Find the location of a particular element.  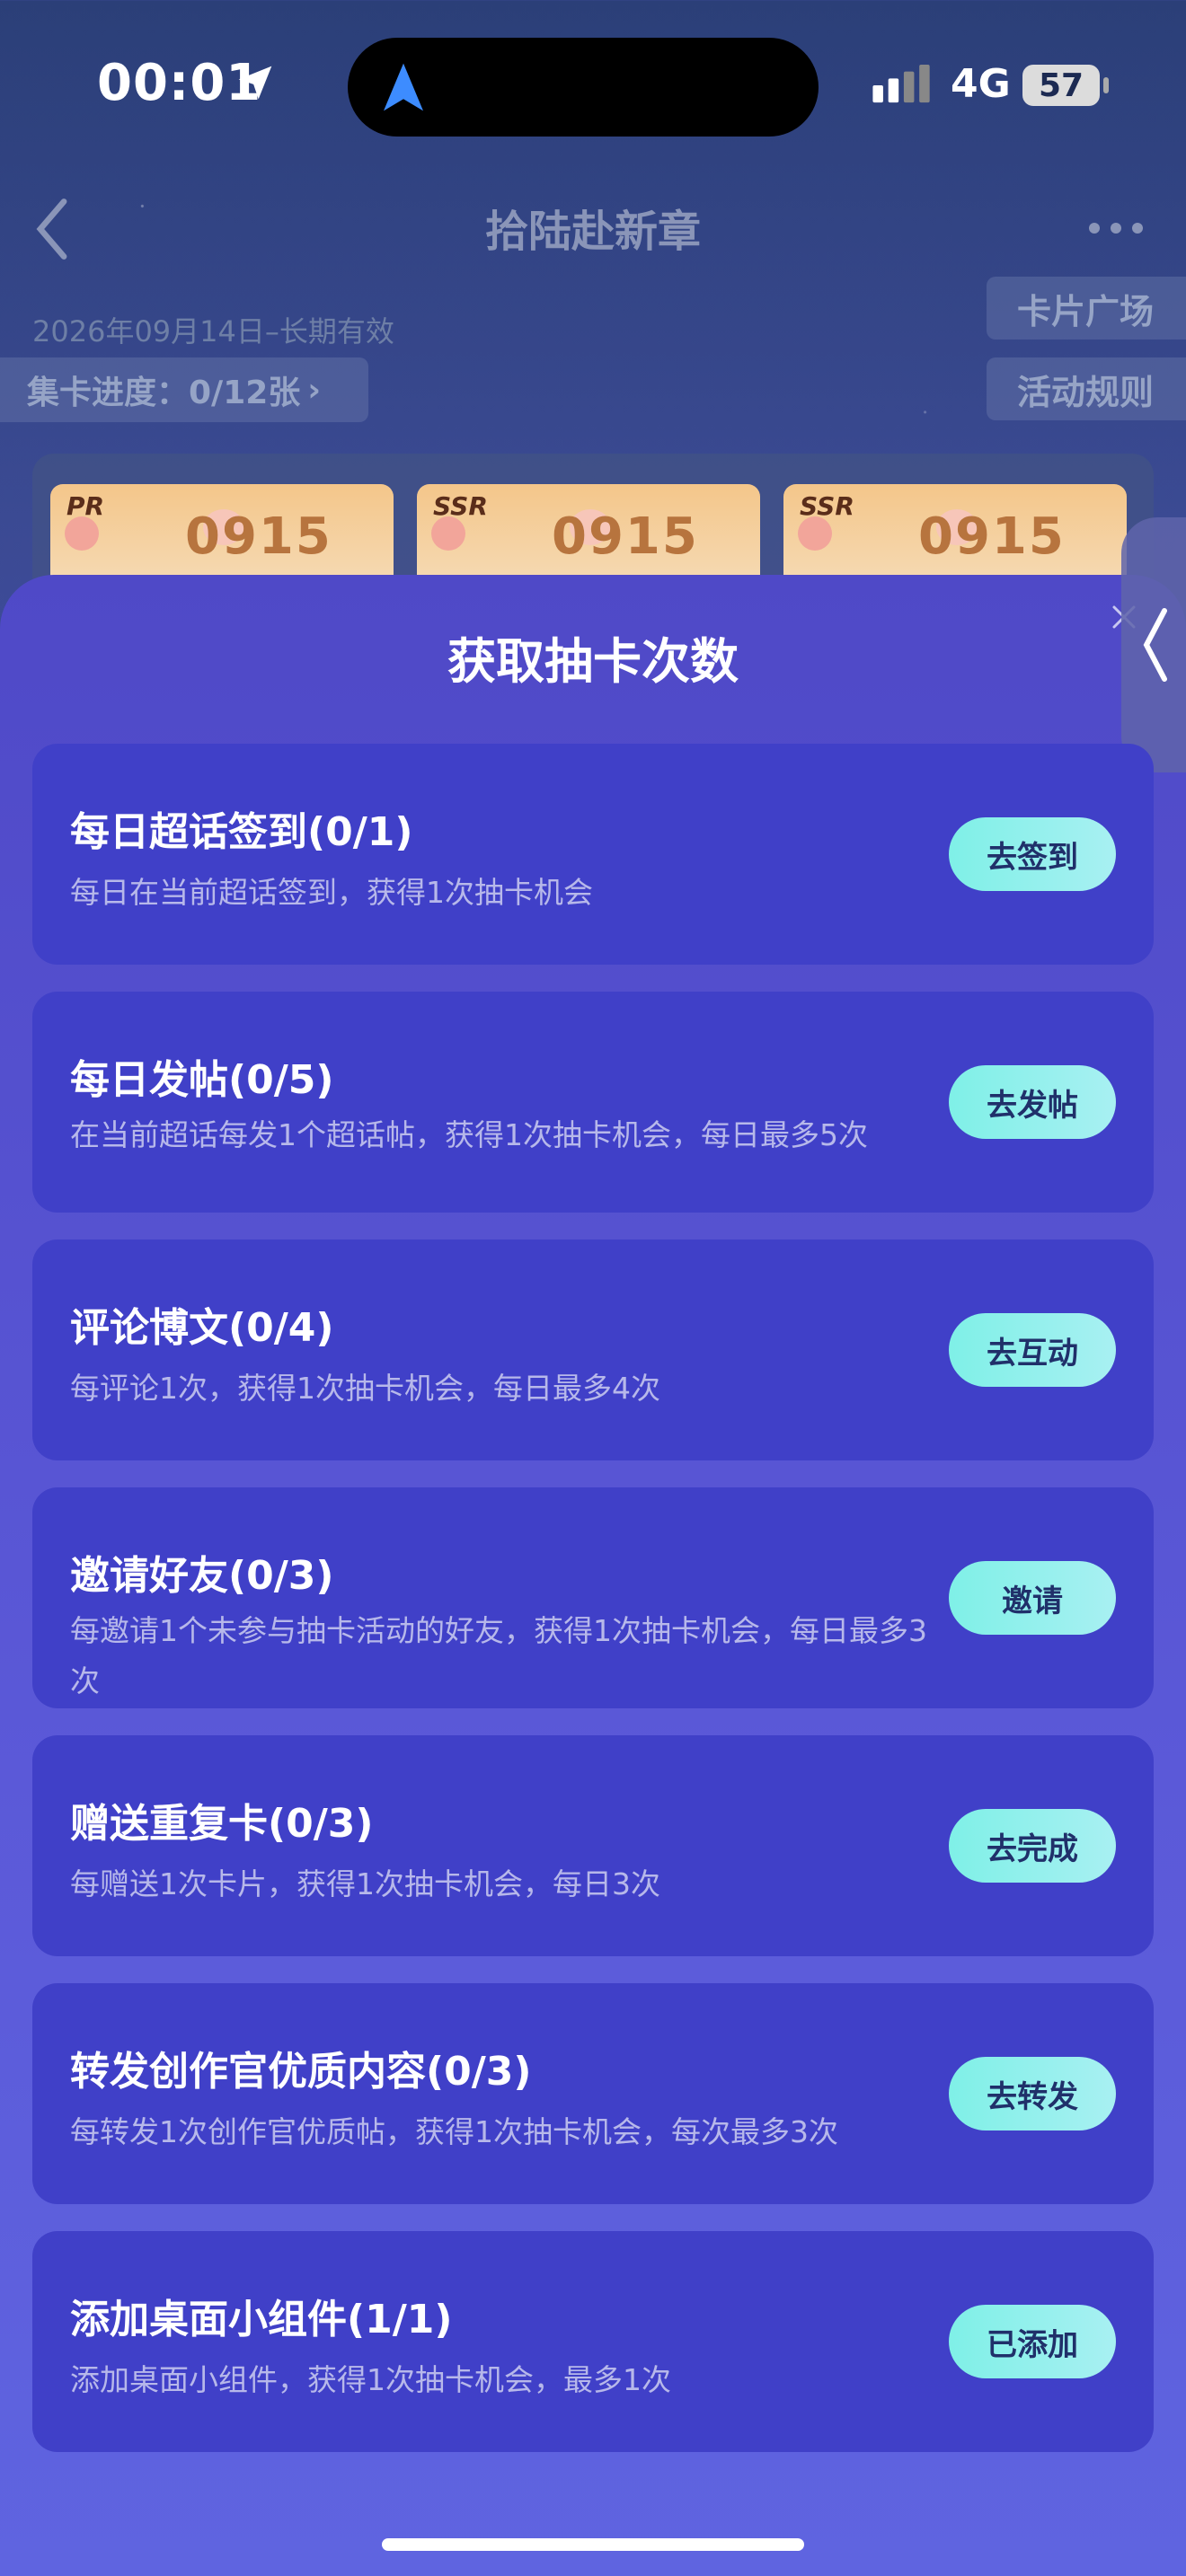

chevron-left-icon is located at coordinates (1155, 645).